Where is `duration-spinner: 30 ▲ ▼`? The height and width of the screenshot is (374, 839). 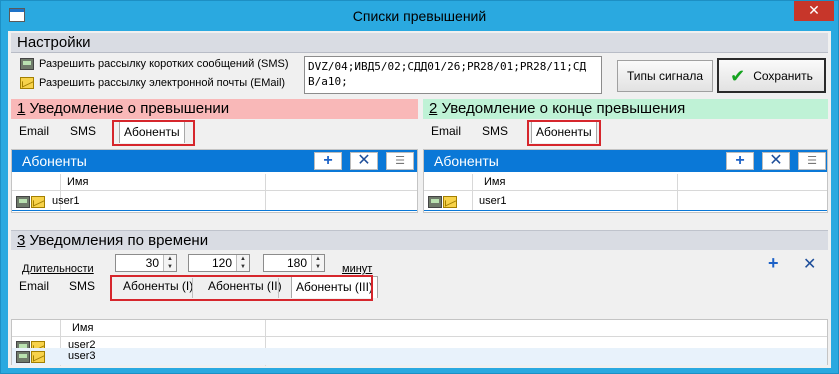 duration-spinner: 30 ▲ ▼ is located at coordinates (146, 263).